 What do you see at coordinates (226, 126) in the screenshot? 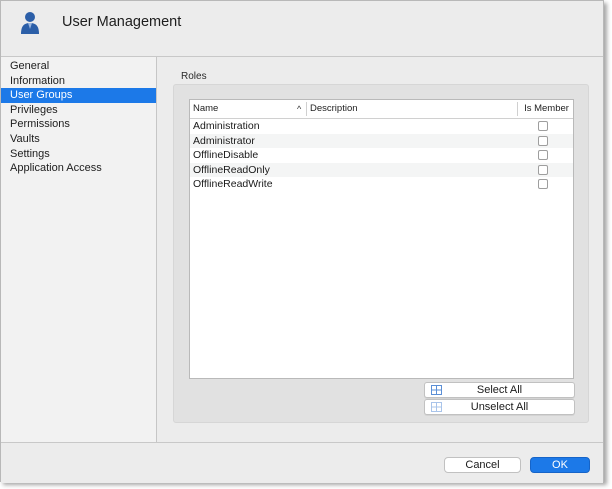
I see `role-name: Administration` at bounding box center [226, 126].